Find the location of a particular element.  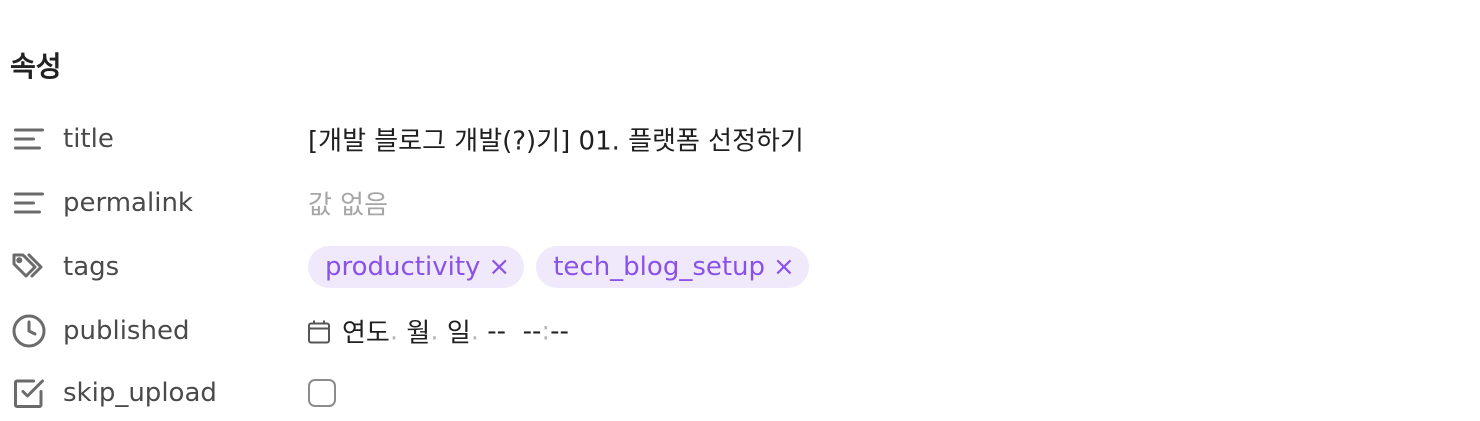

property-row-tags: tags productivity × tech_blog_setup × is located at coordinates (740, 267).